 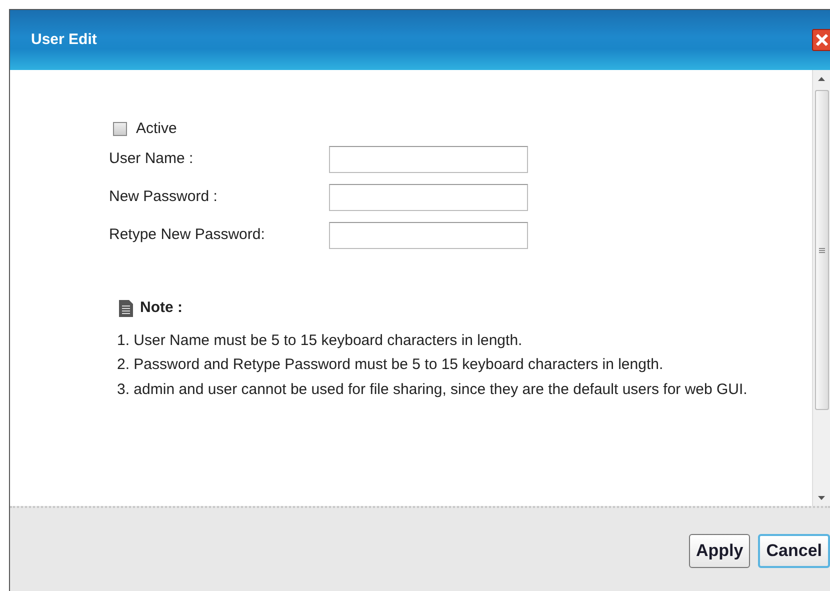 I want to click on note-text: 1. User Name must be 5 to 15 keyboard characters in length., so click(x=320, y=340).